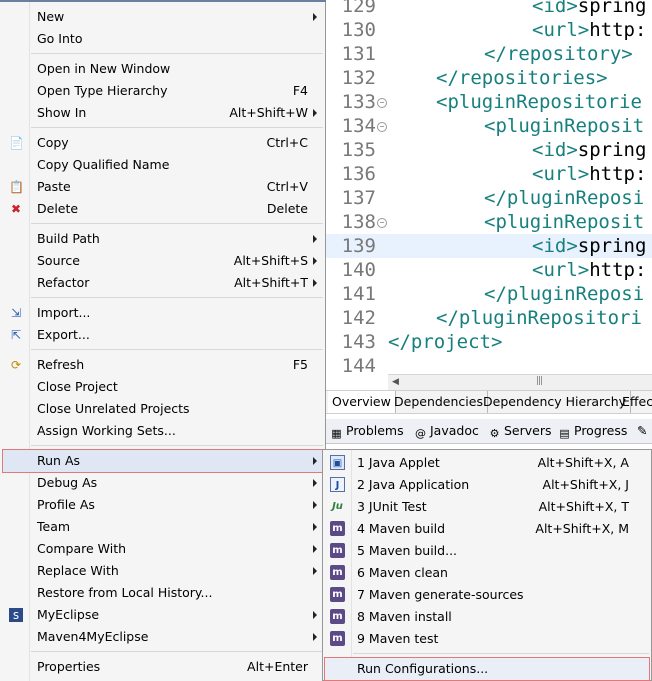  Describe the element at coordinates (162, 483) in the screenshot. I see `menu-item-debug-as: Debug As` at that location.